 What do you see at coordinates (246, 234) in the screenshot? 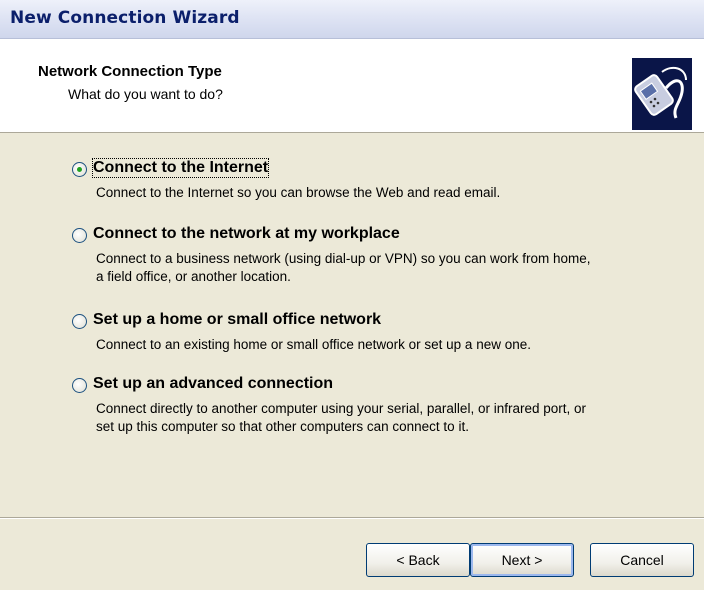
I see `option-label: Connect to the network at my workplace` at bounding box center [246, 234].